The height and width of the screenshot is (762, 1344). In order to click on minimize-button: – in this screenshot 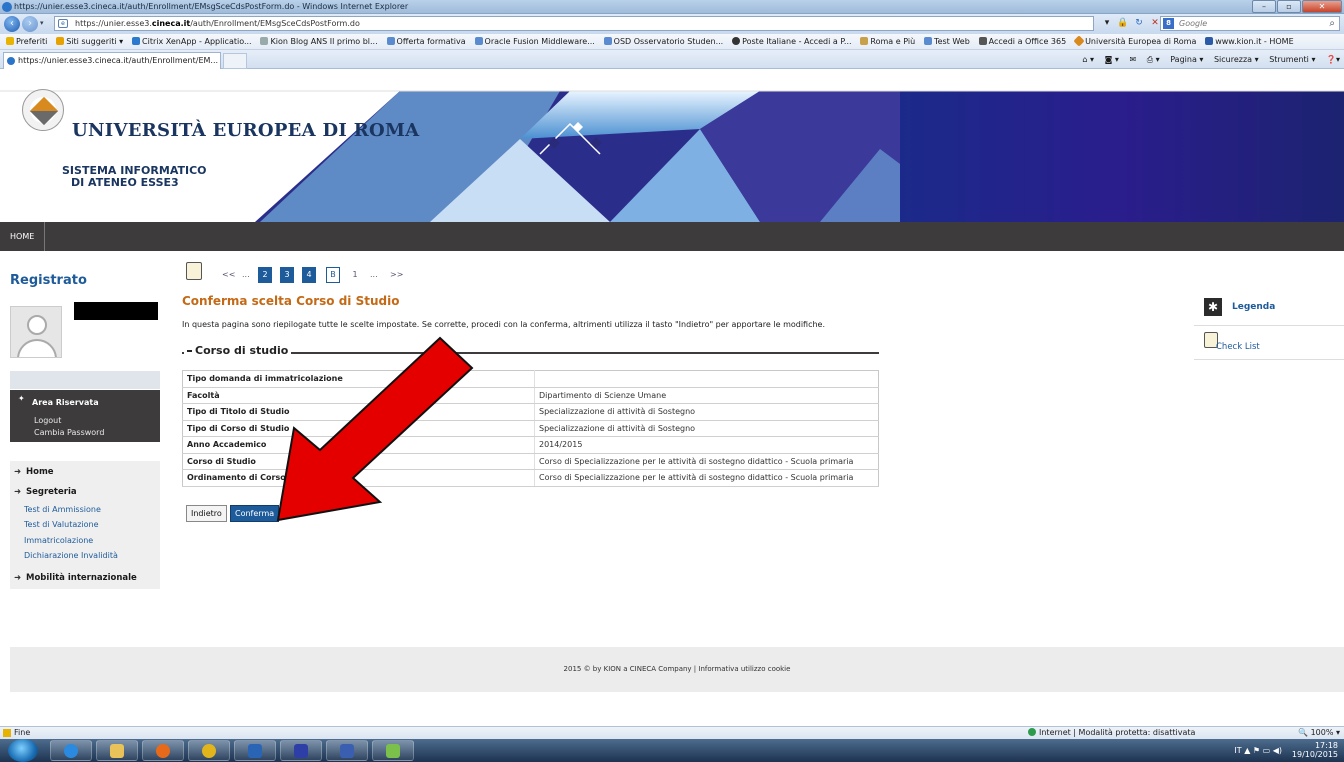, I will do `click(1264, 6)`.